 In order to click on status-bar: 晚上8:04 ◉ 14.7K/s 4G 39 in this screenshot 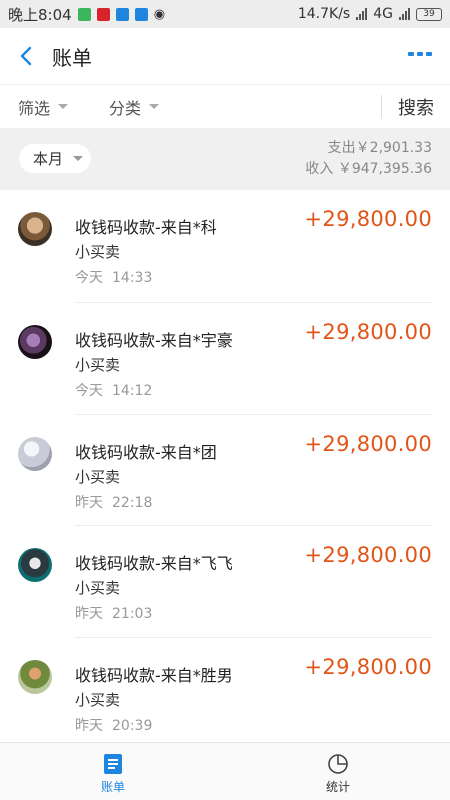, I will do `click(225, 14)`.